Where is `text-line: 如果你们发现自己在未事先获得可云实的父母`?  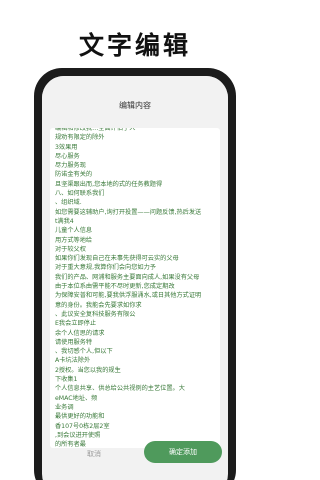
text-line: 如果你们发现自己在未事先获得可云实的父母 is located at coordinates (117, 259).